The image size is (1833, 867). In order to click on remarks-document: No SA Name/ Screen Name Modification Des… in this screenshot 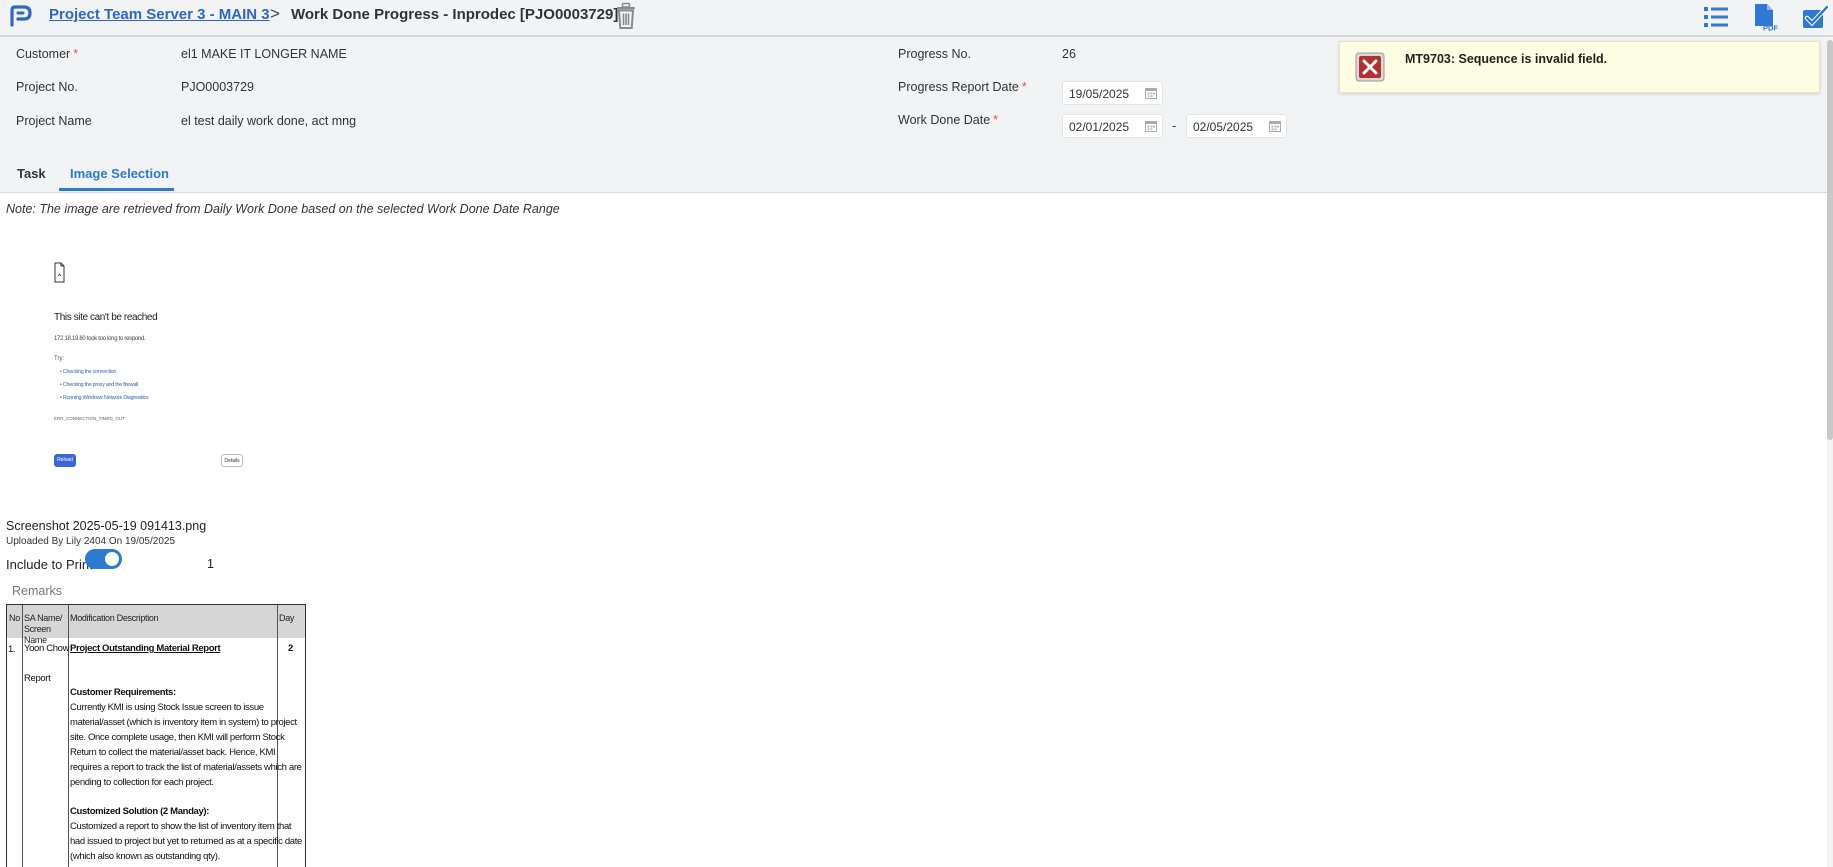, I will do `click(156, 735)`.